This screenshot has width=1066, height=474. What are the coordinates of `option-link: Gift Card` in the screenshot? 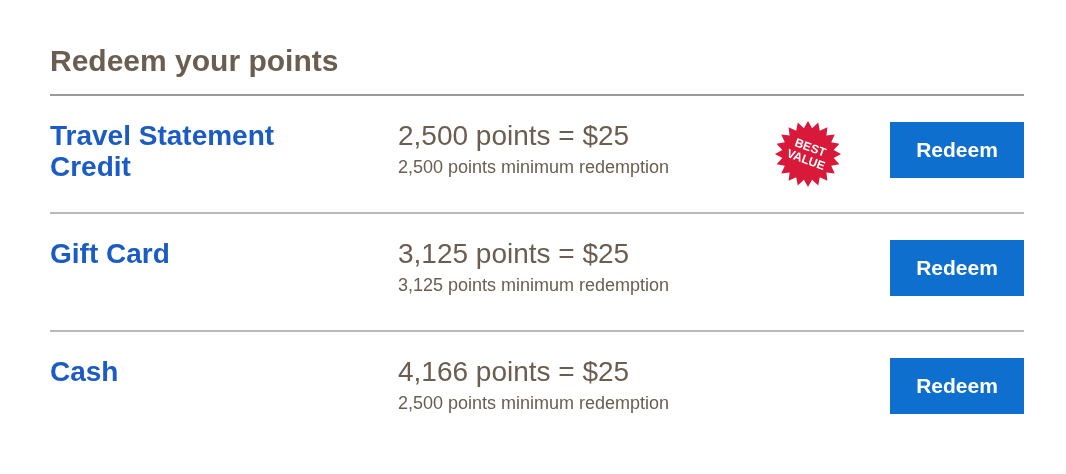 It's located at (180, 253).